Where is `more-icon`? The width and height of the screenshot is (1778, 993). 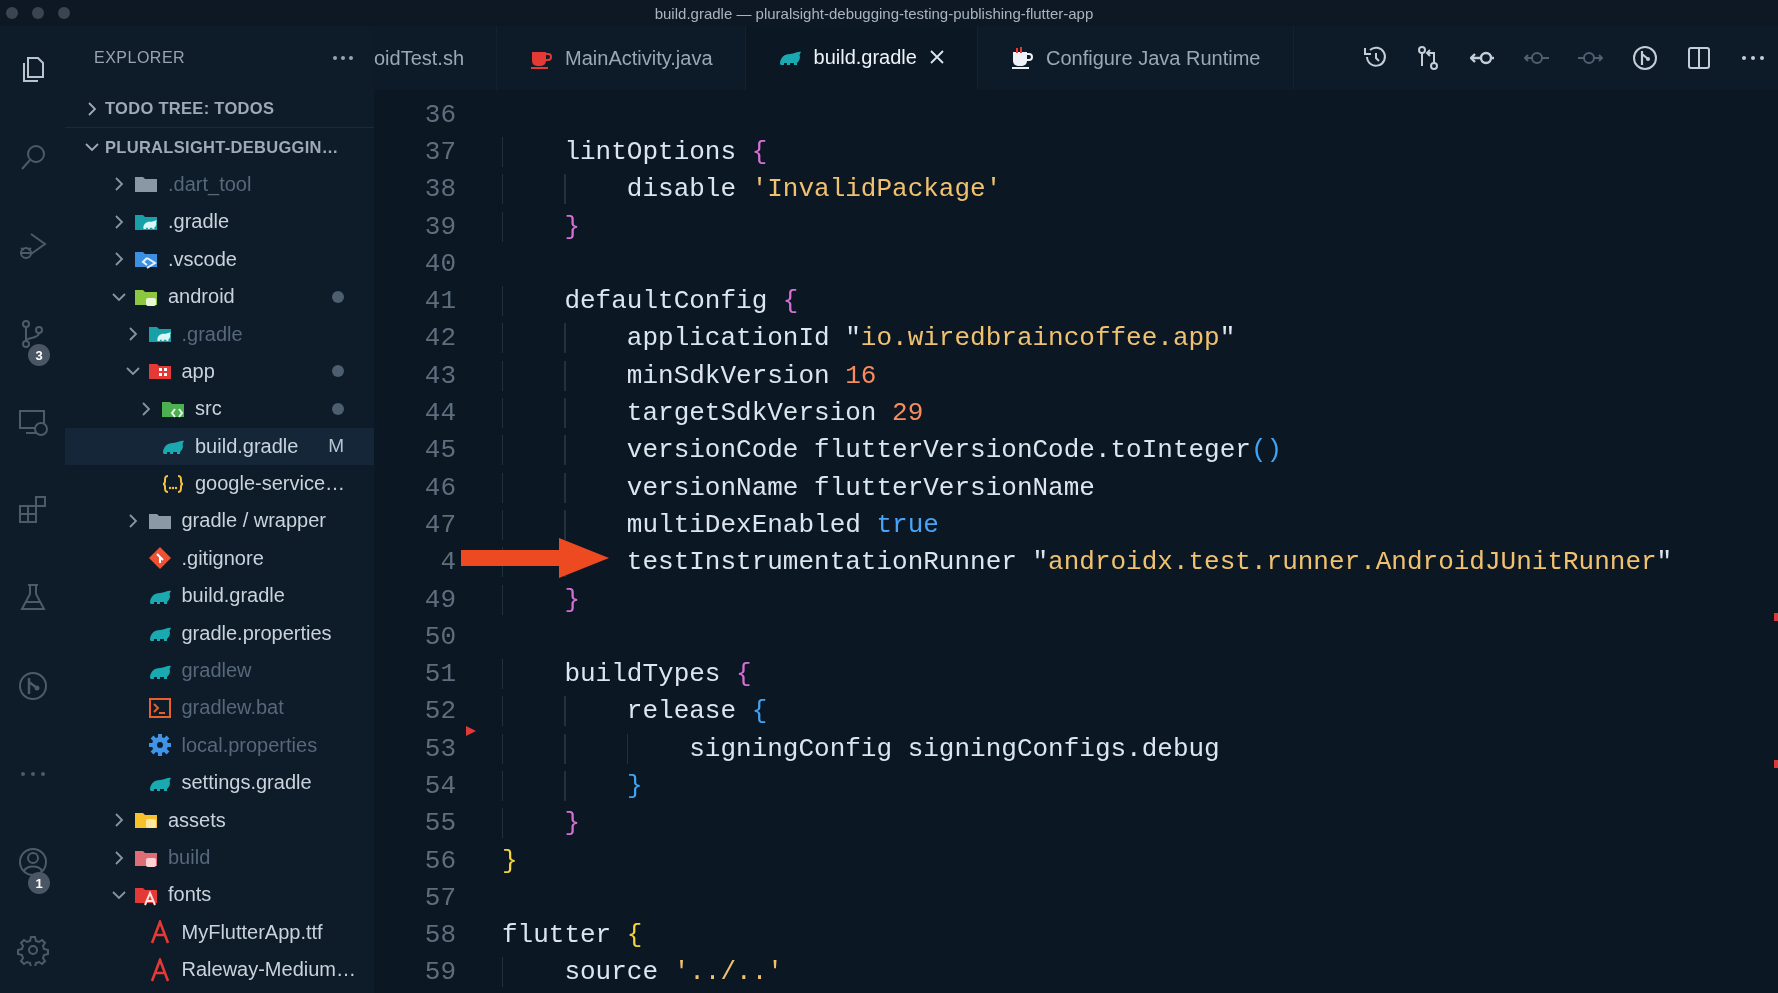
more-icon is located at coordinates (343, 58).